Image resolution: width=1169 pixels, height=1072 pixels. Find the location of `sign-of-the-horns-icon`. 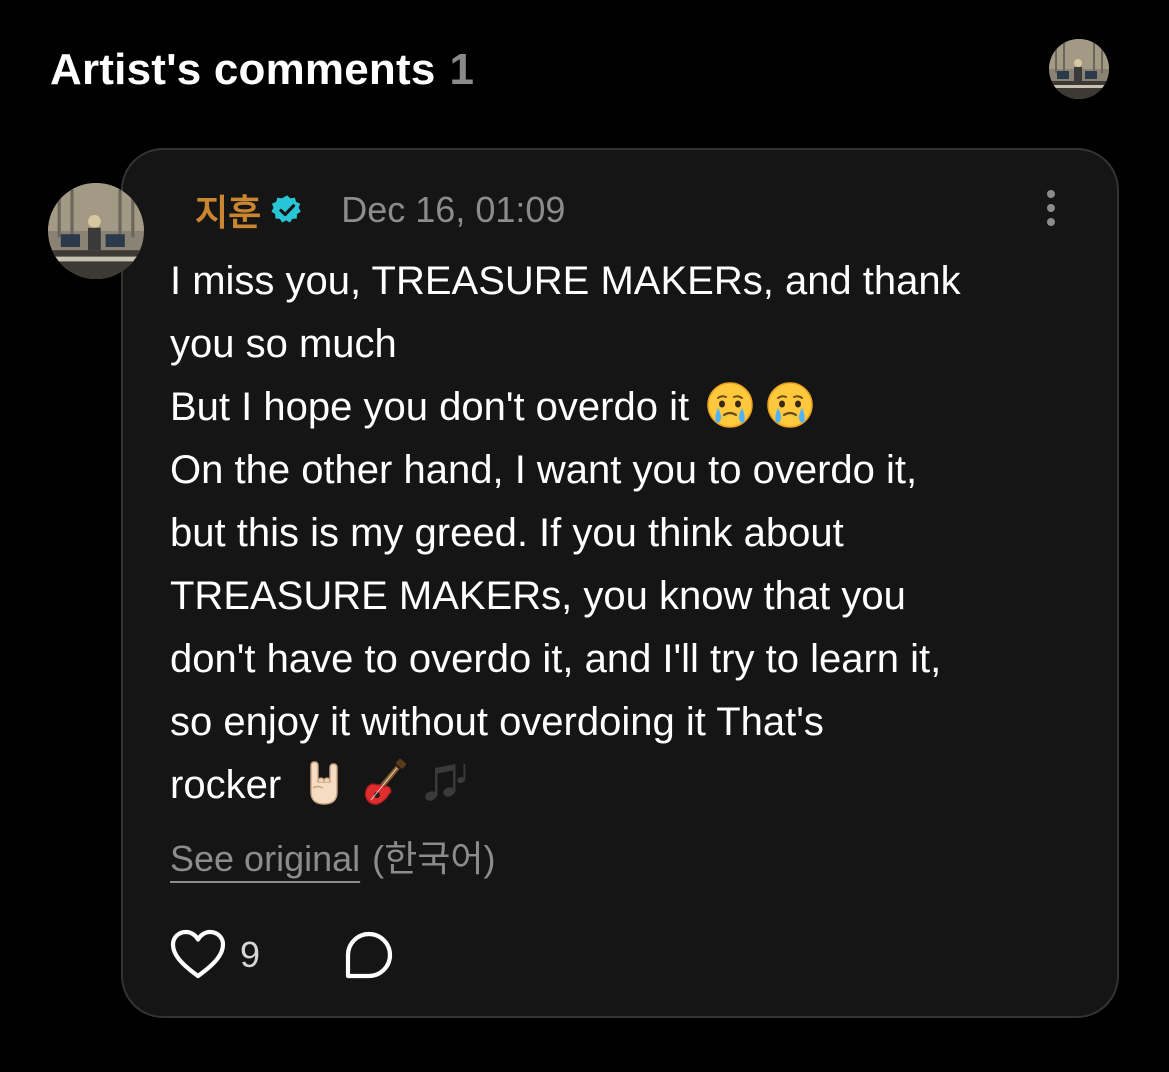

sign-of-the-horns-icon is located at coordinates (324, 783).